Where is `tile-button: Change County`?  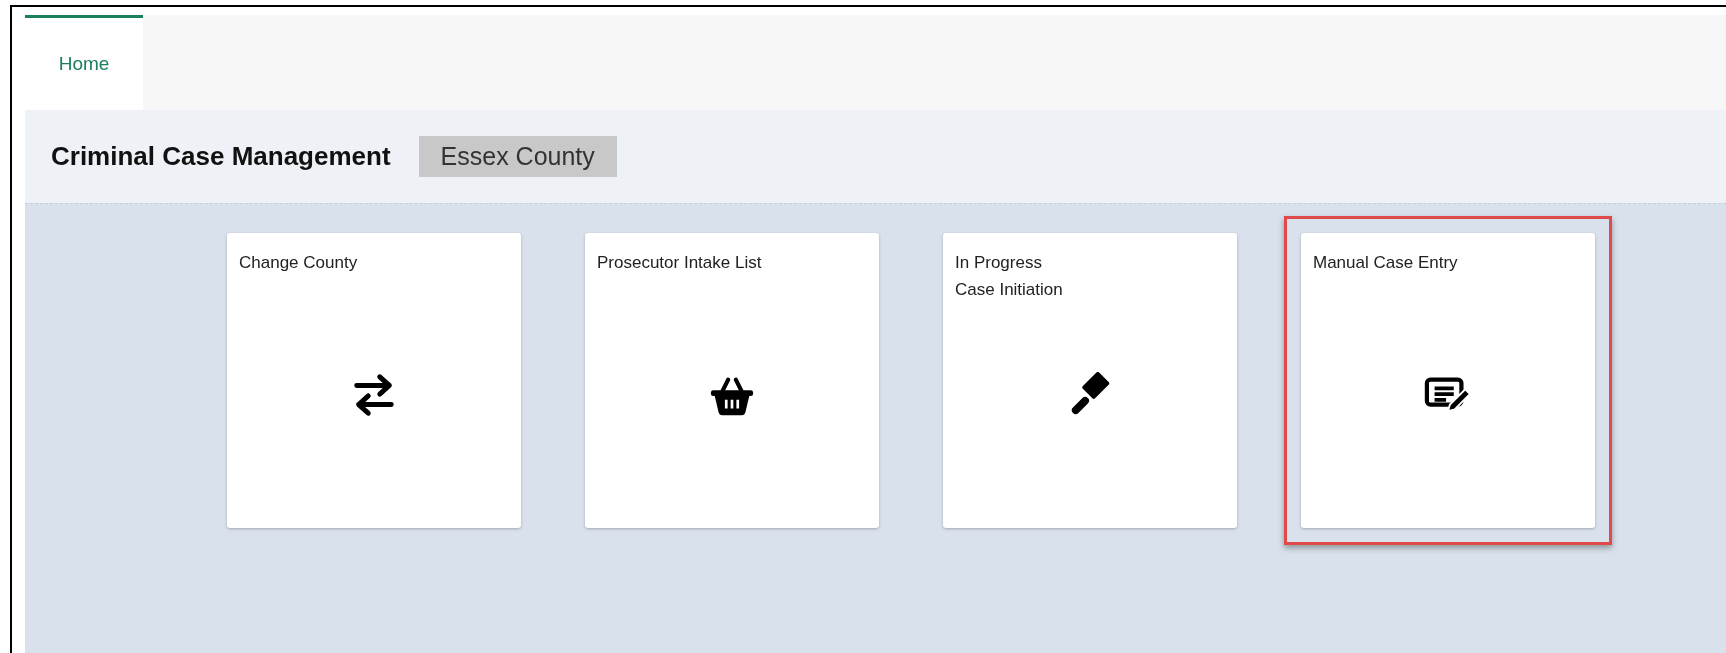 tile-button: Change County is located at coordinates (374, 380).